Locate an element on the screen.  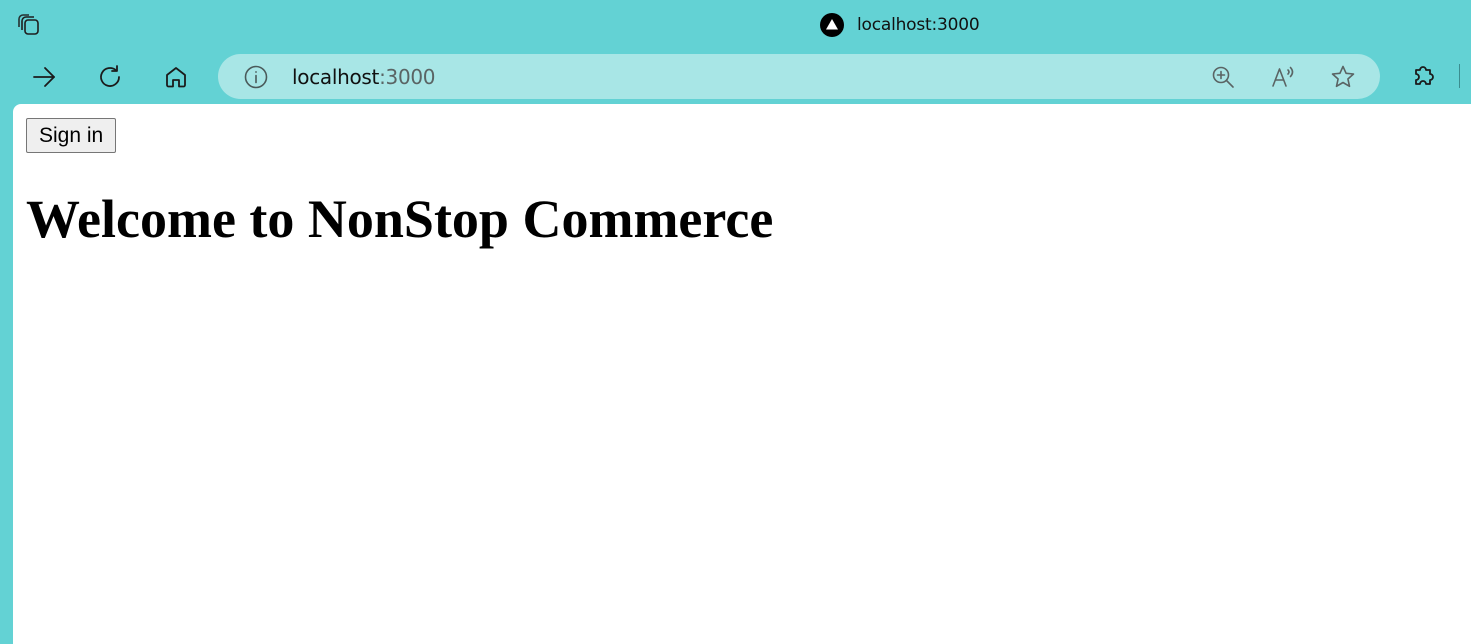
url-port: :3000 is located at coordinates (407, 77).